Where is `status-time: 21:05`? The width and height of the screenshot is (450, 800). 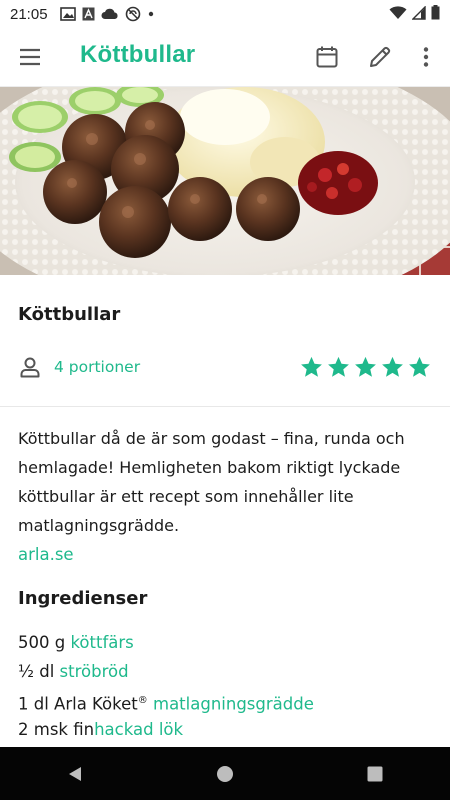 status-time: 21:05 is located at coordinates (29, 14).